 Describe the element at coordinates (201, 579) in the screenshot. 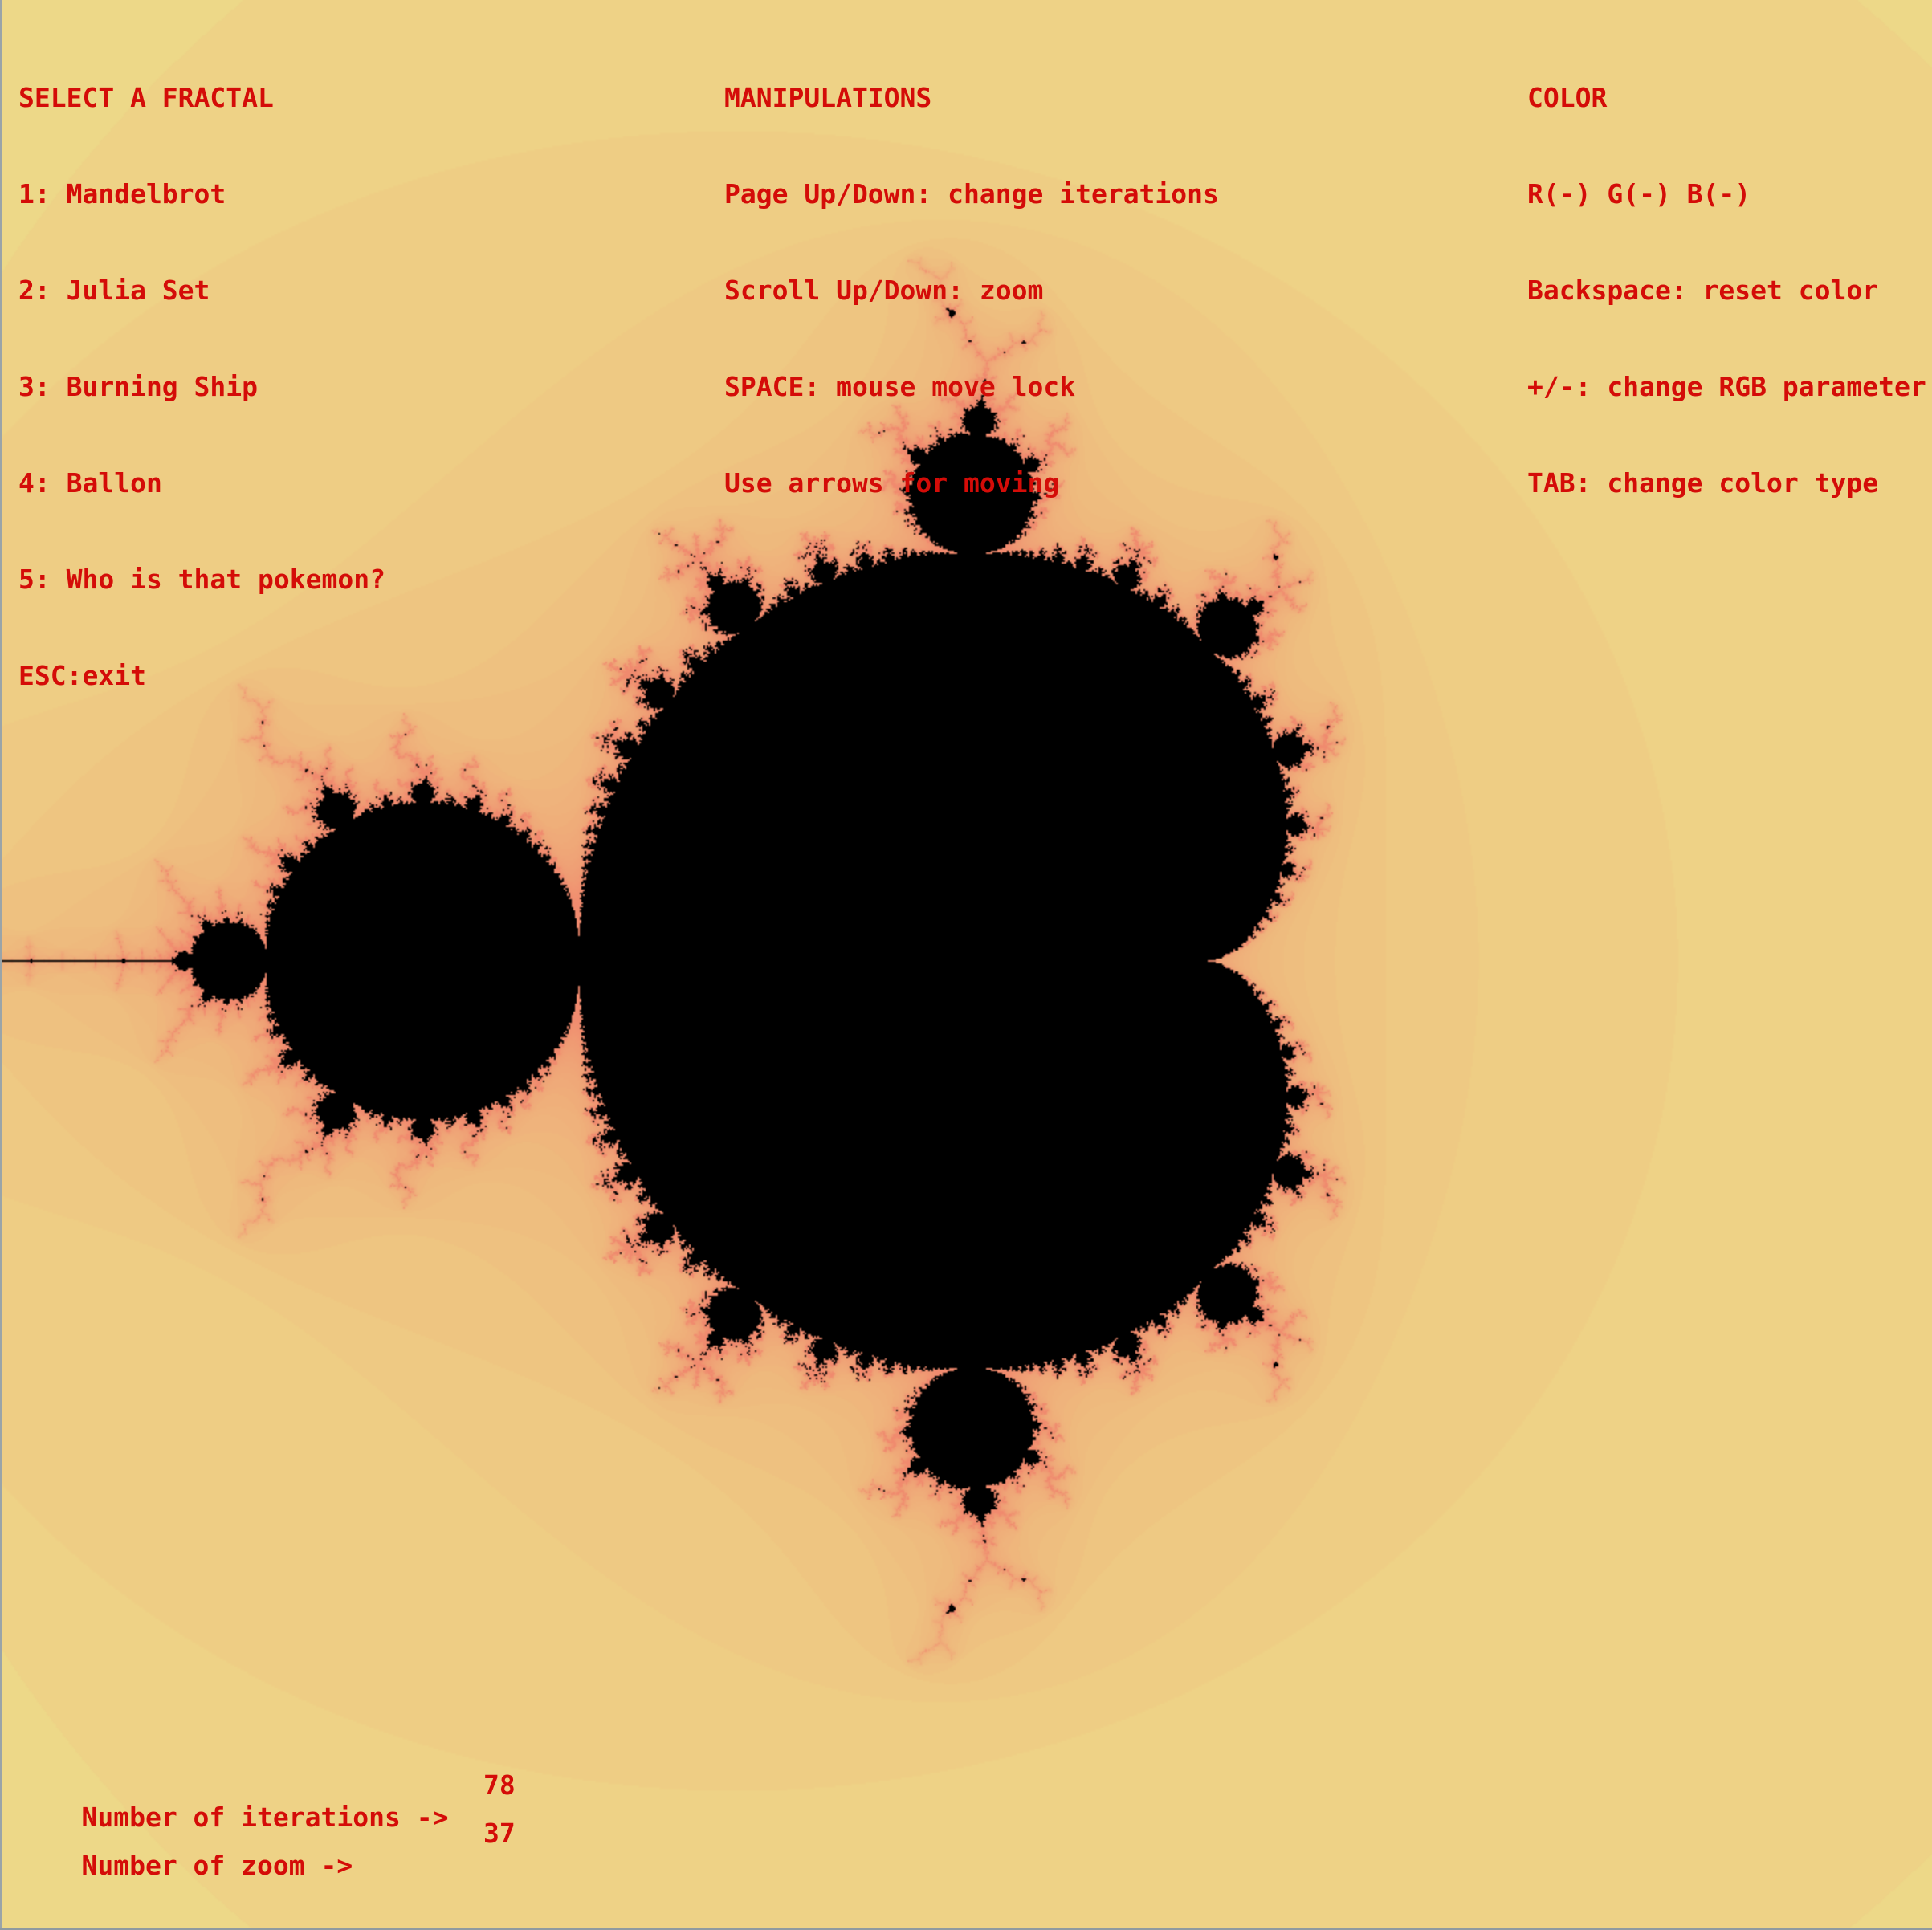

I see `fractal-option-pokemon: 5: Who is that pokemon?` at that location.